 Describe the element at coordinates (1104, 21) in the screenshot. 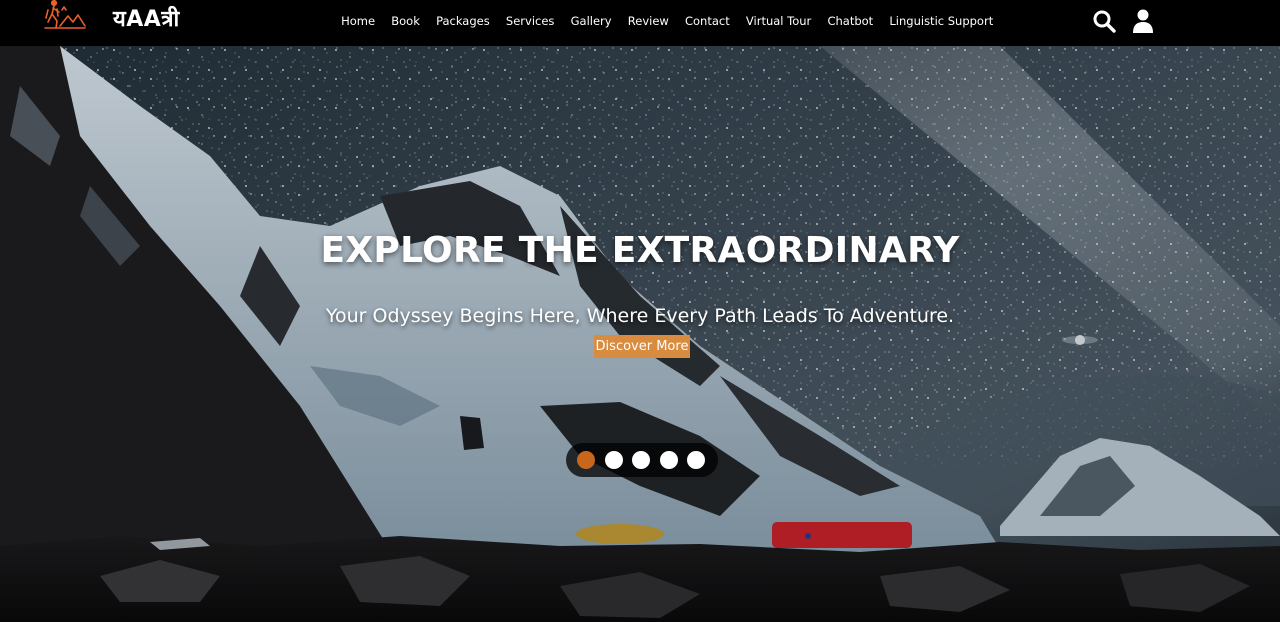

I see `search-icon` at that location.